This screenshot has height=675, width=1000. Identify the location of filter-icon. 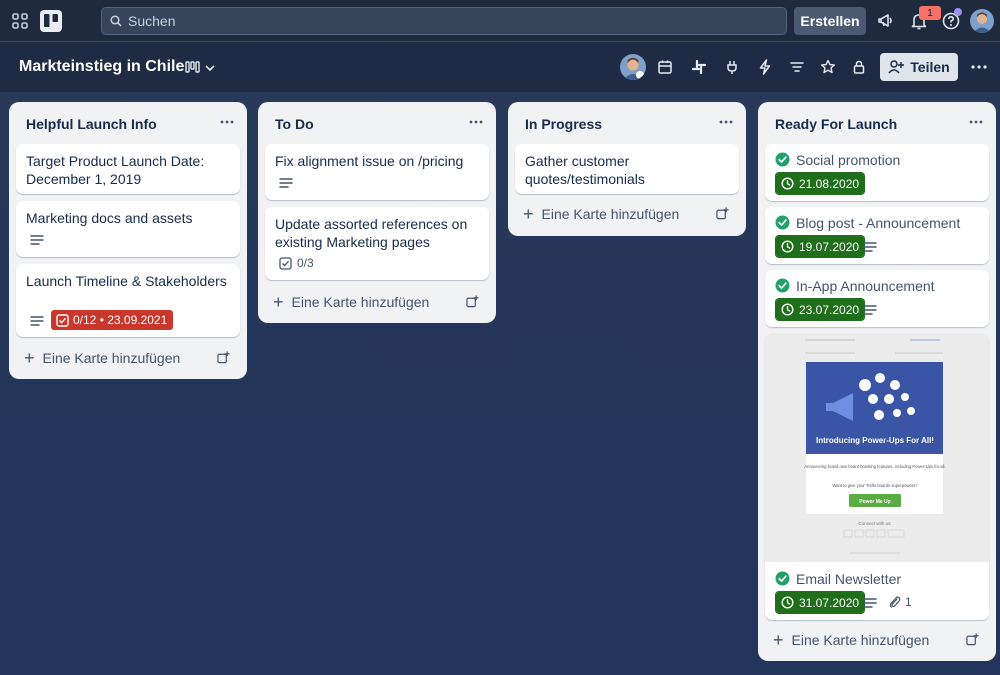
(797, 67).